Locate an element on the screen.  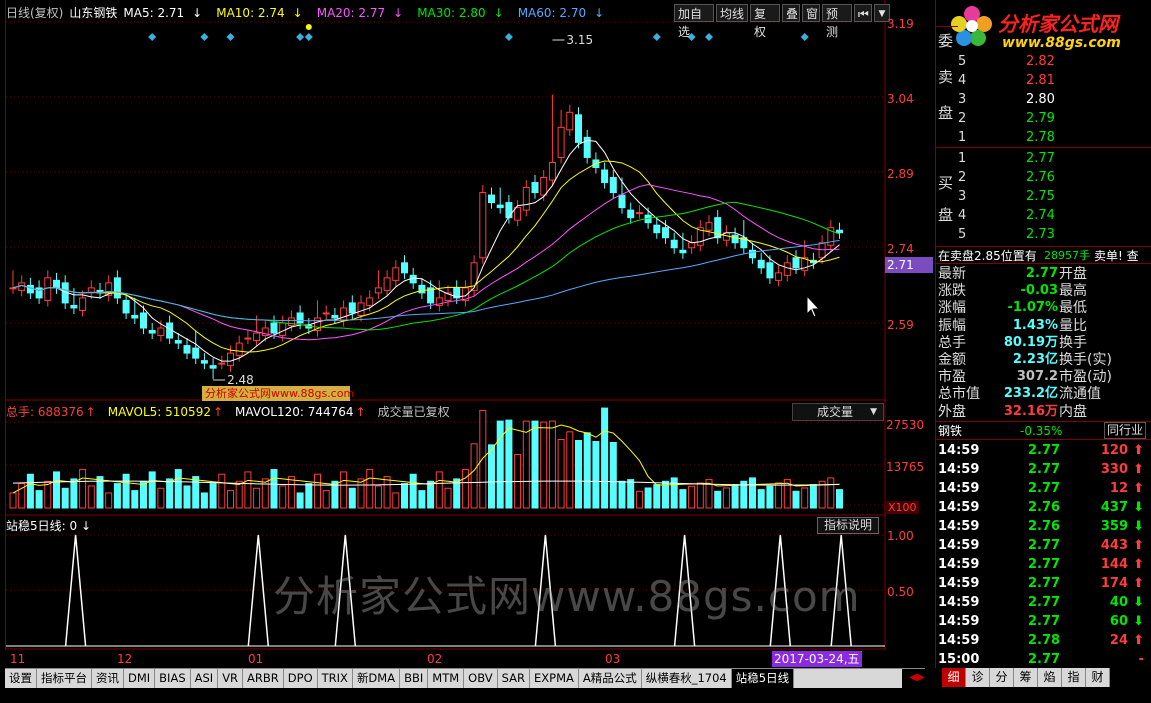
indicator-tab: 设置 is located at coordinates (21, 678).